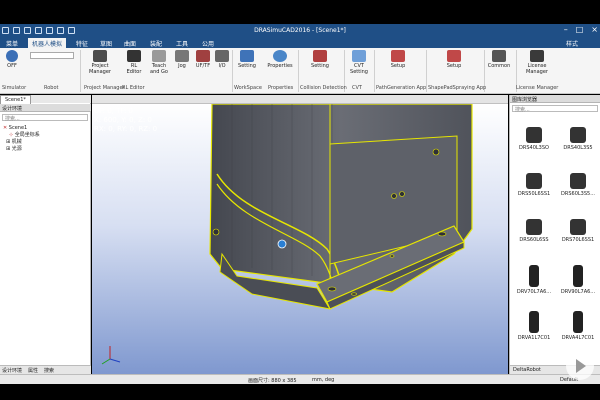  Describe the element at coordinates (45, 99) in the screenshot. I see `document-tab-strip: Scene1*` at that location.